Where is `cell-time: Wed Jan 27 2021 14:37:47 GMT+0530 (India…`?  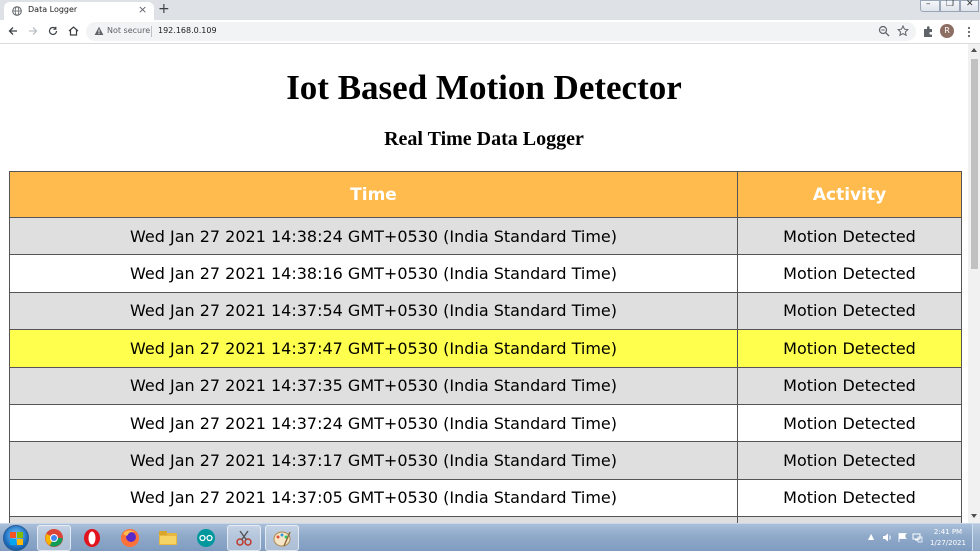
cell-time: Wed Jan 27 2021 14:37:47 GMT+0530 (India… is located at coordinates (373, 348).